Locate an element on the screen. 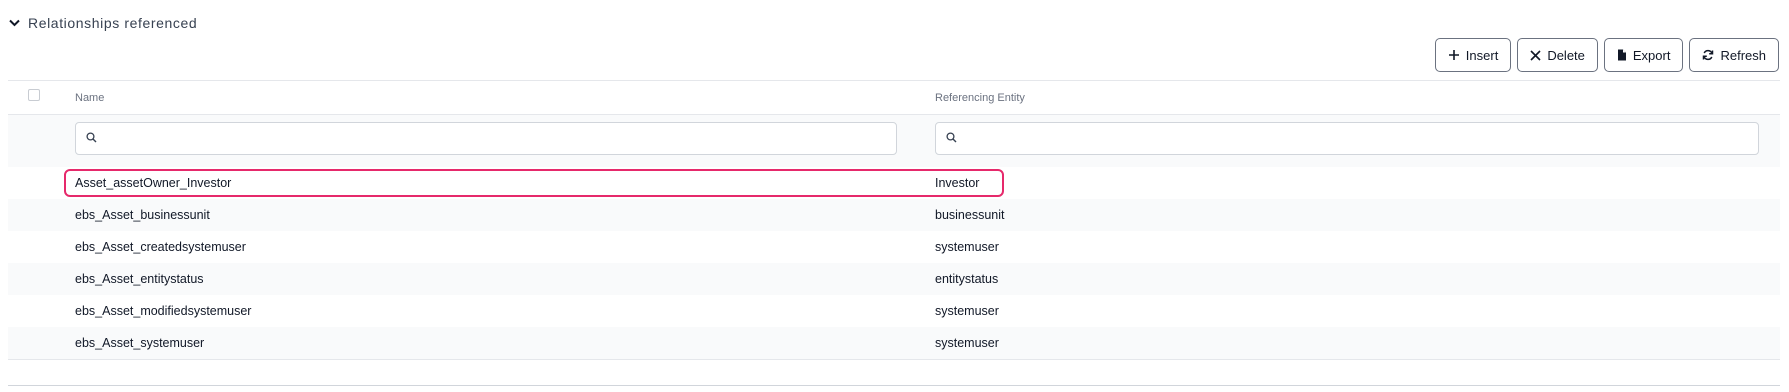 The height and width of the screenshot is (392, 1789). export-label: Export is located at coordinates (1651, 55).